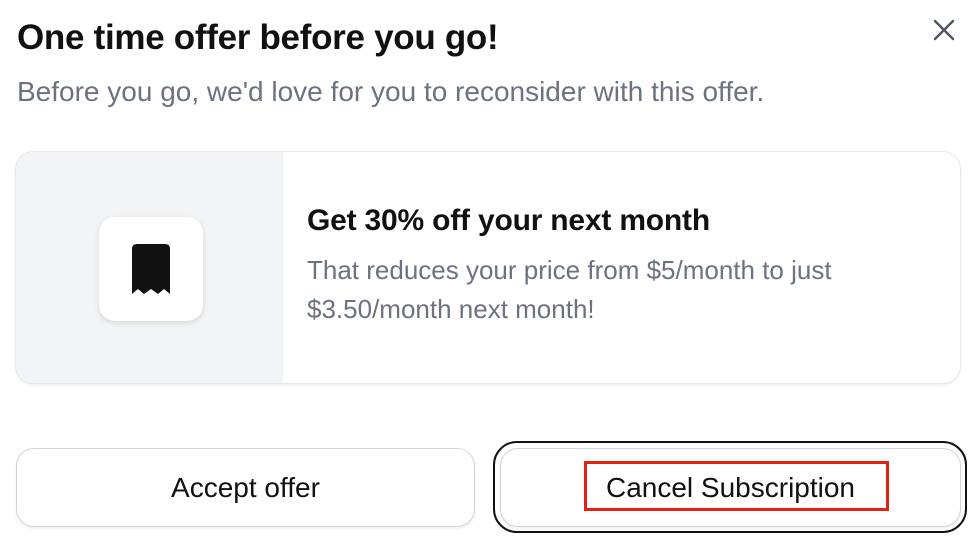 The image size is (980, 546). I want to click on offer-heading: Get 30% off your next month, so click(508, 220).